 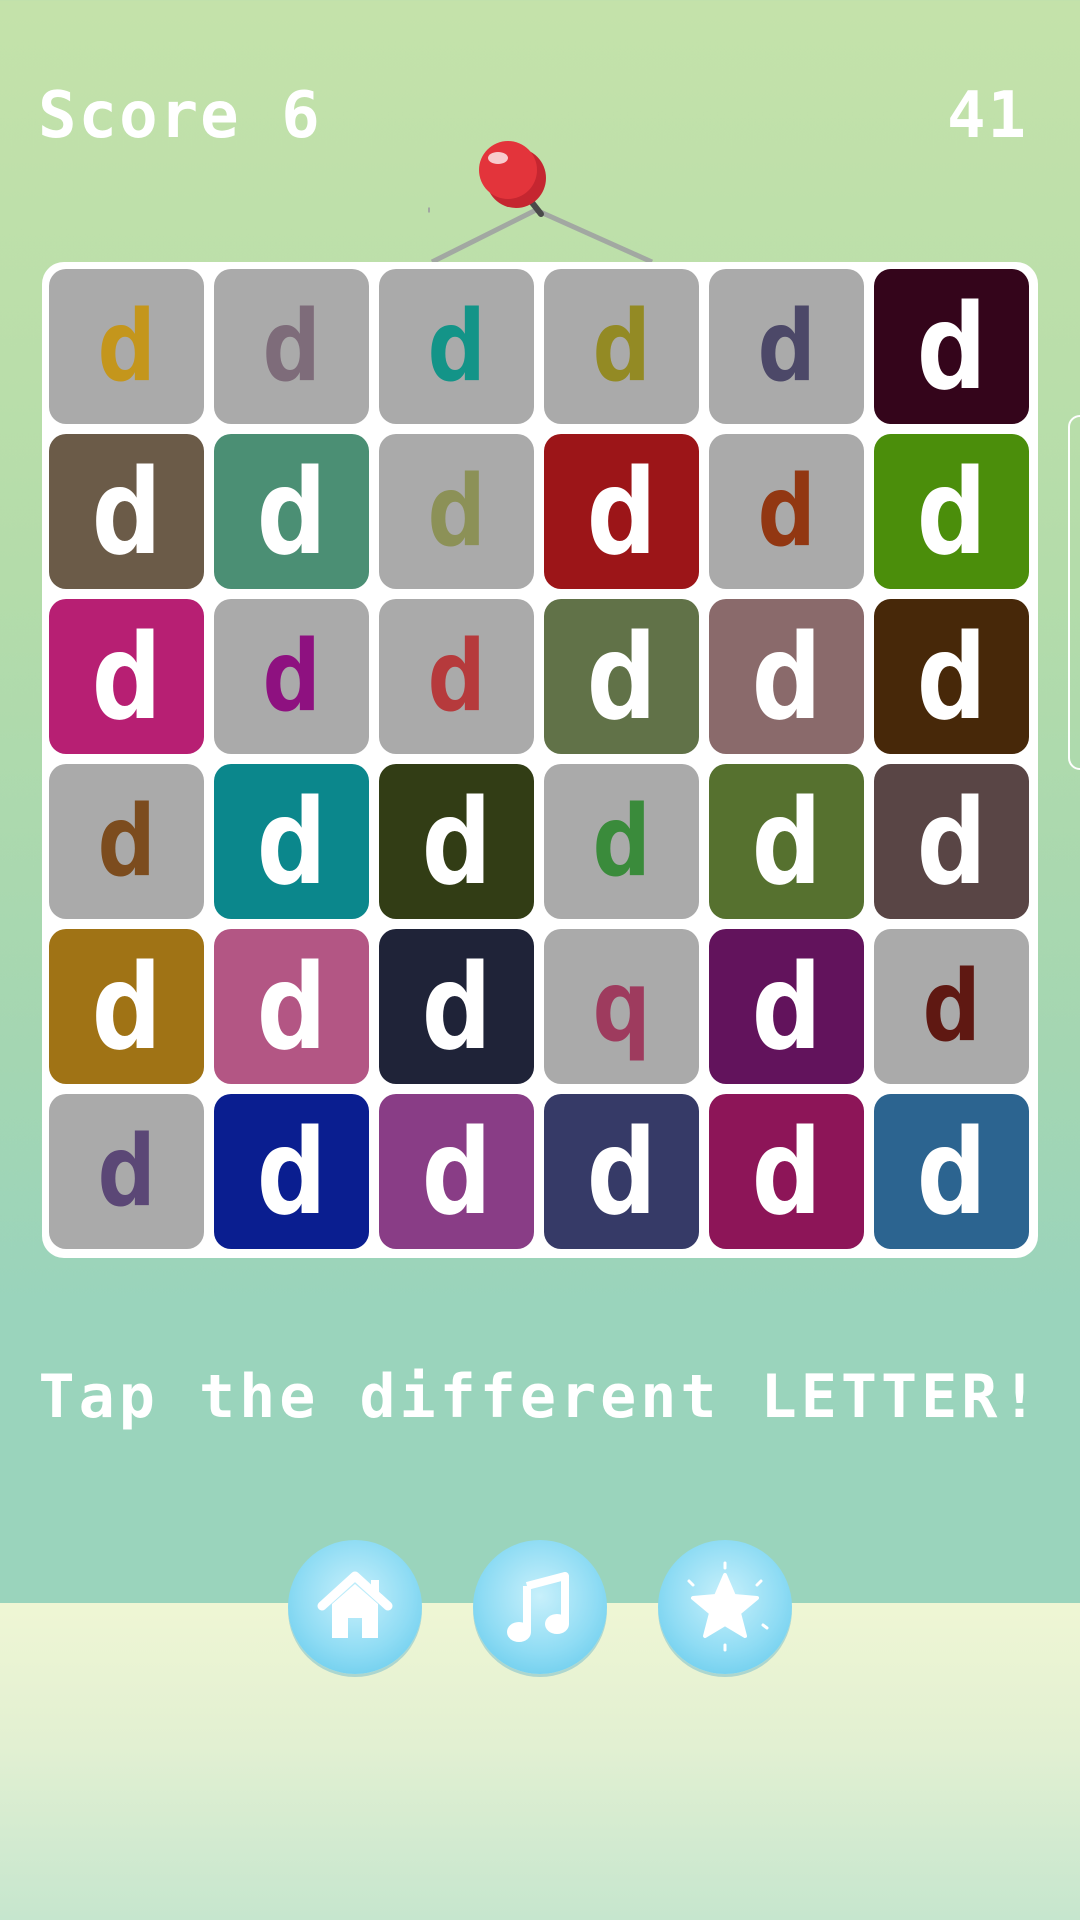 I want to click on music-button, so click(x=540, y=1607).